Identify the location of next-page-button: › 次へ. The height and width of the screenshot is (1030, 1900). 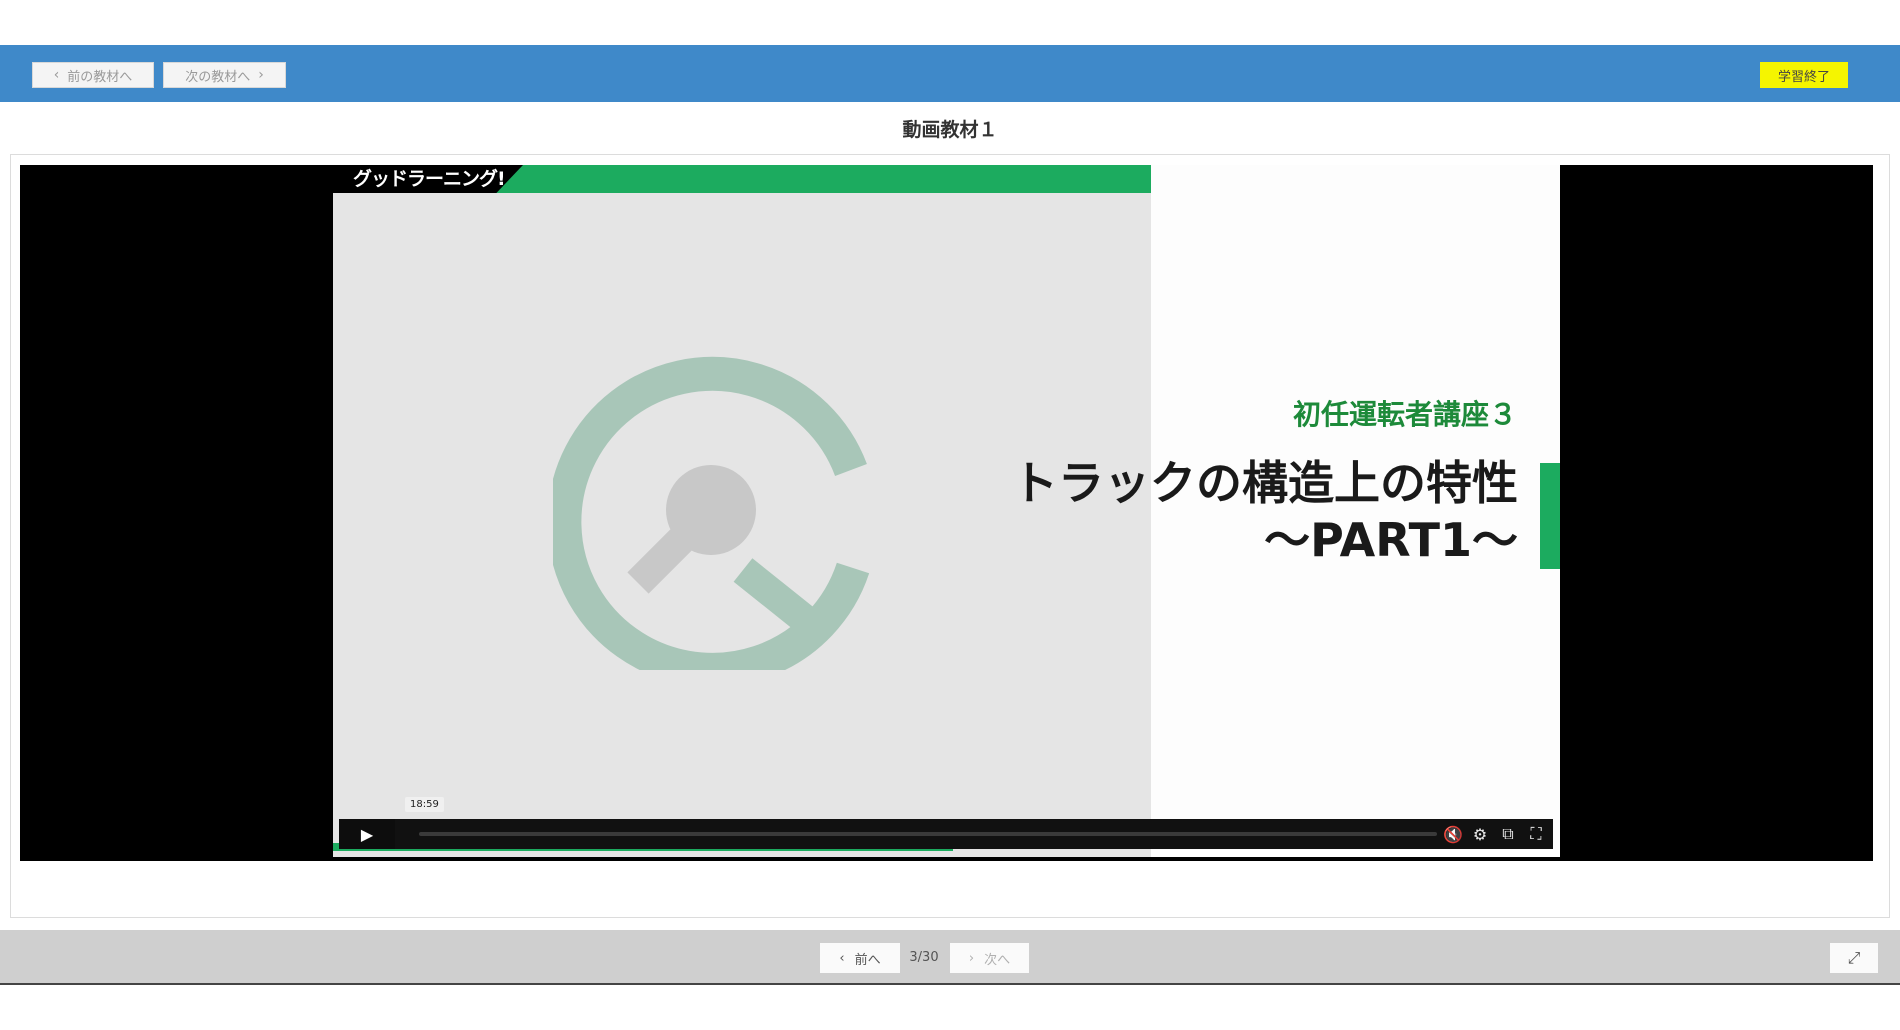
(989, 958).